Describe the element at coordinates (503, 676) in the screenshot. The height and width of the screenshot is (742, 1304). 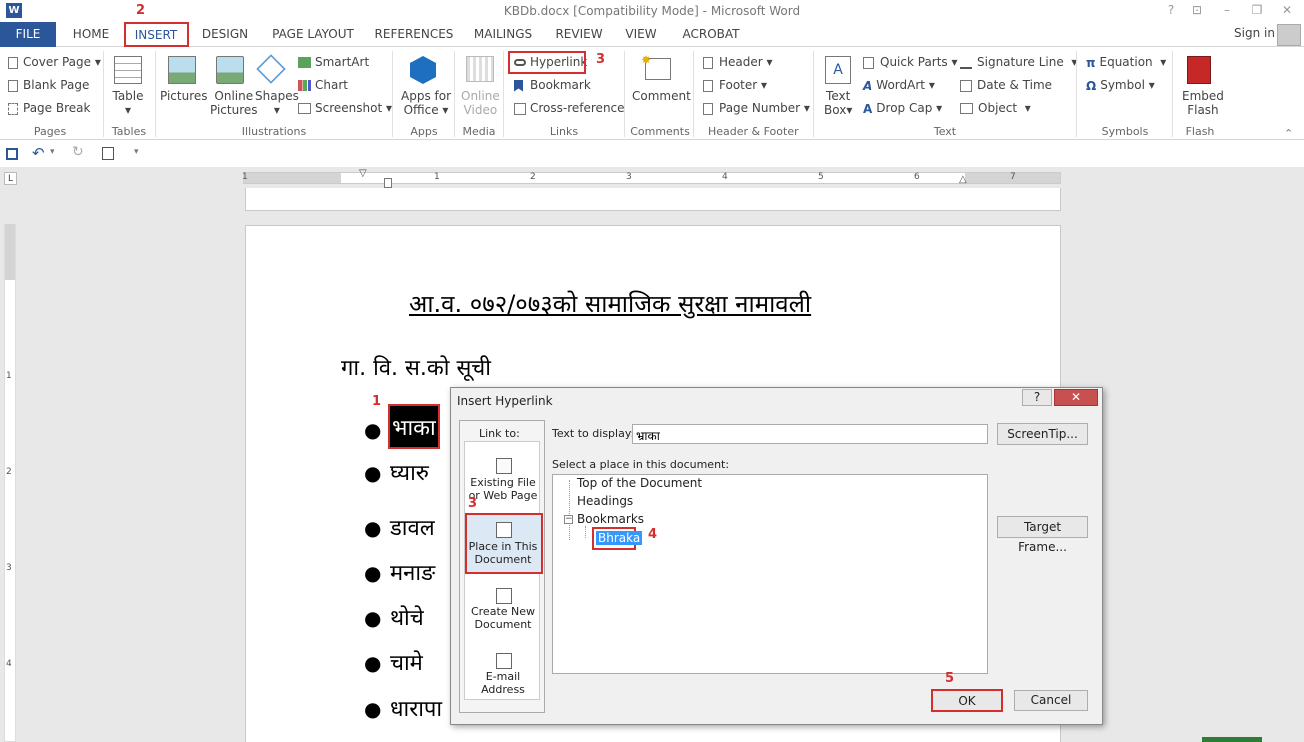
I see `email-label1: E-mail` at that location.